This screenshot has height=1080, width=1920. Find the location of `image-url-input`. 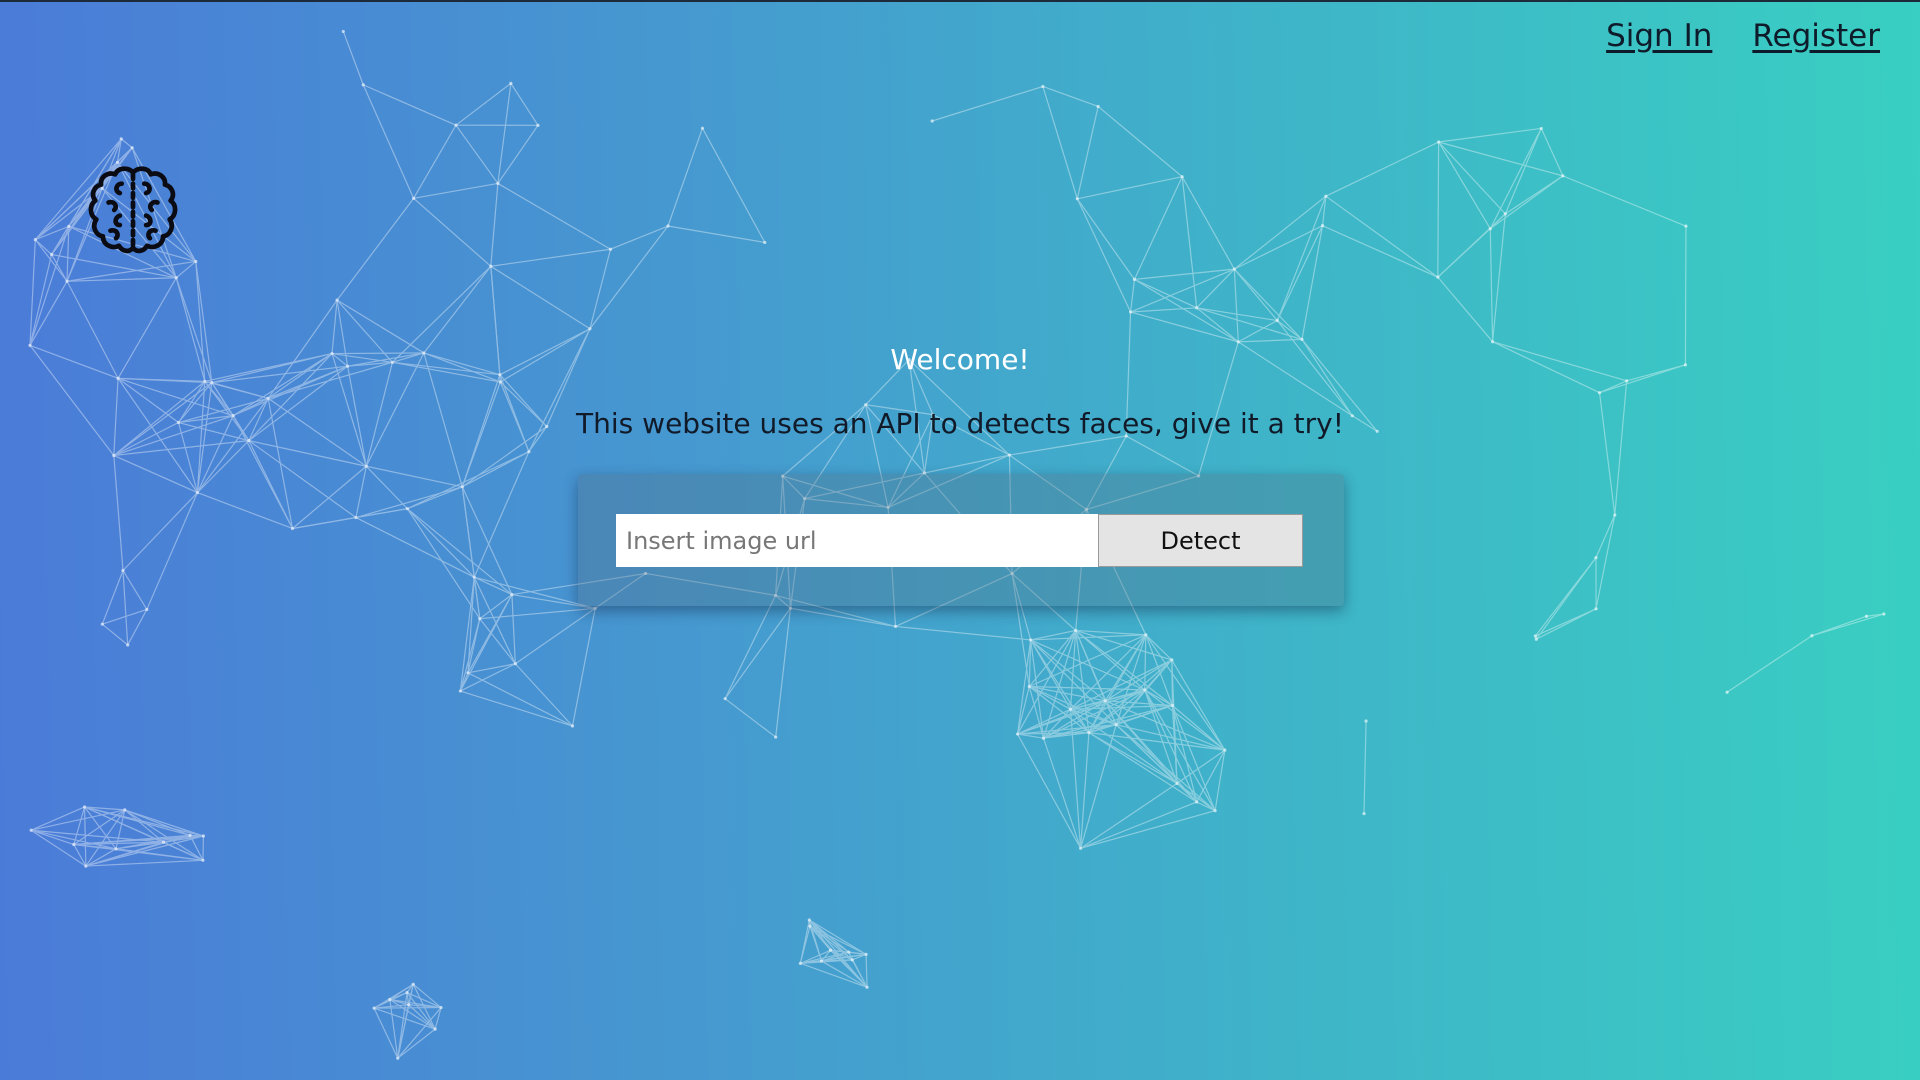

image-url-input is located at coordinates (857, 540).